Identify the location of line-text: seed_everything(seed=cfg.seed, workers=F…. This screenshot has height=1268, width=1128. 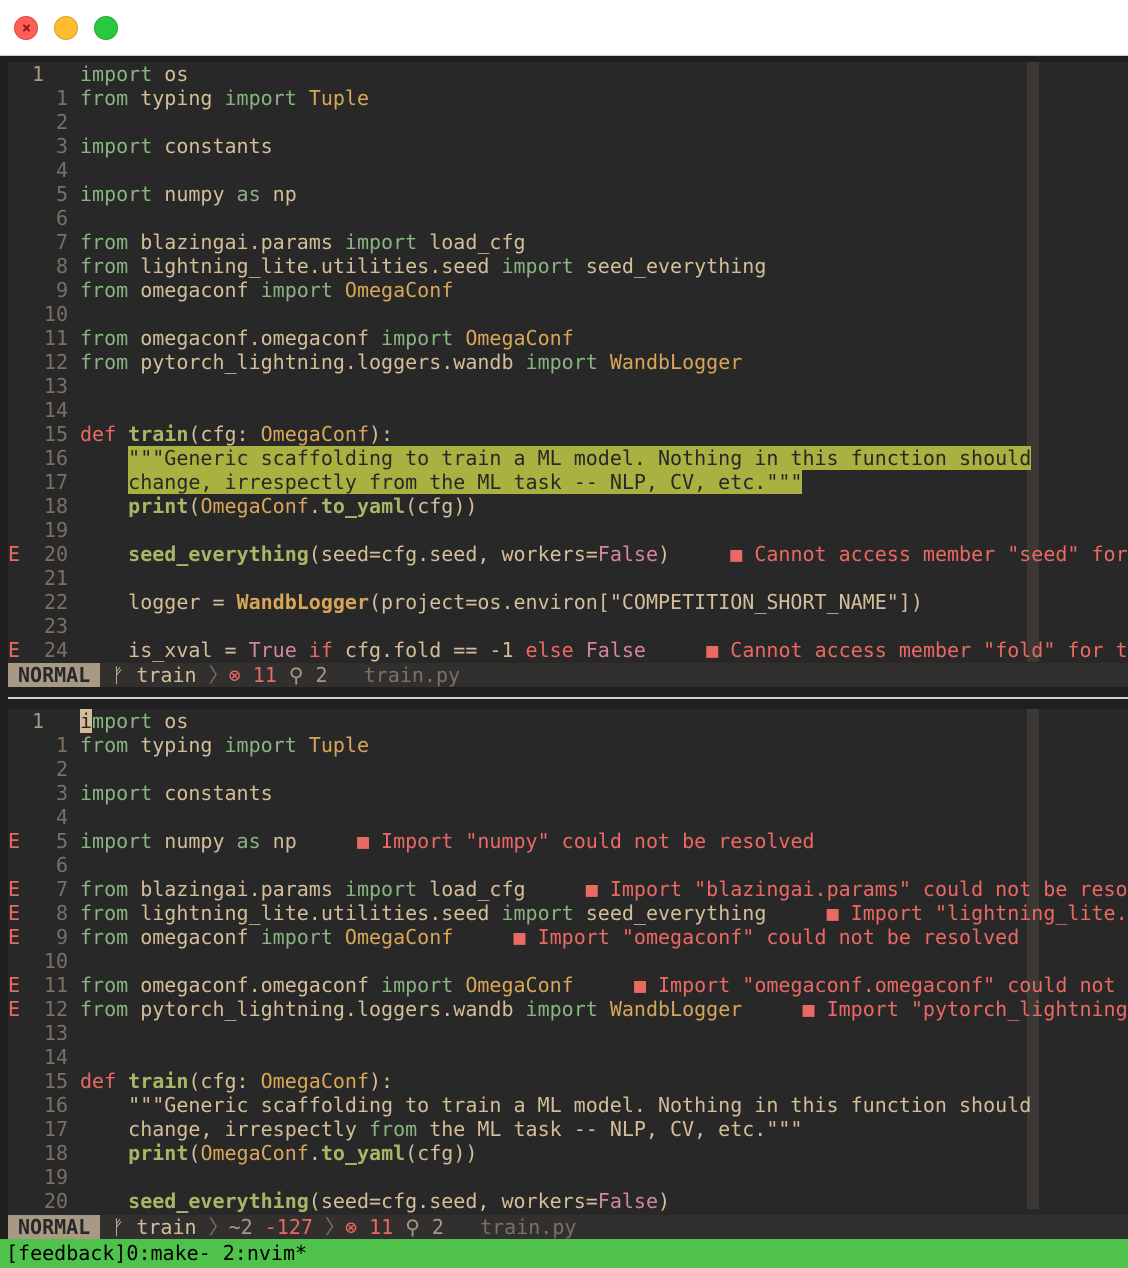
(628, 554).